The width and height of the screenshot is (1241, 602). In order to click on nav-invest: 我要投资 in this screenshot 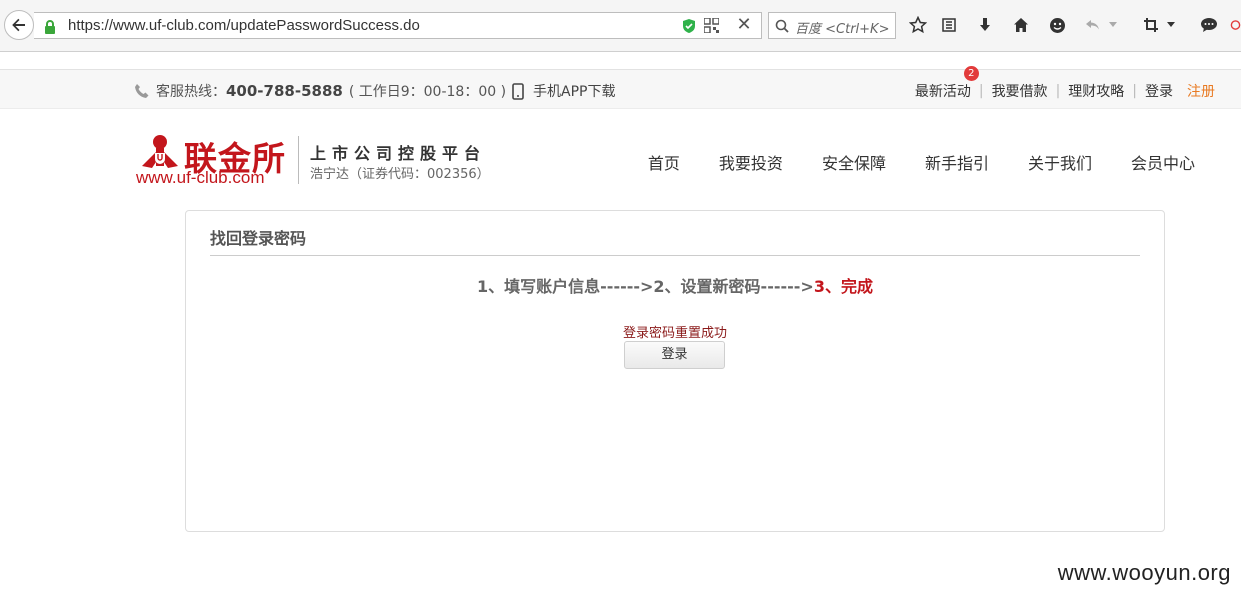, I will do `click(751, 162)`.